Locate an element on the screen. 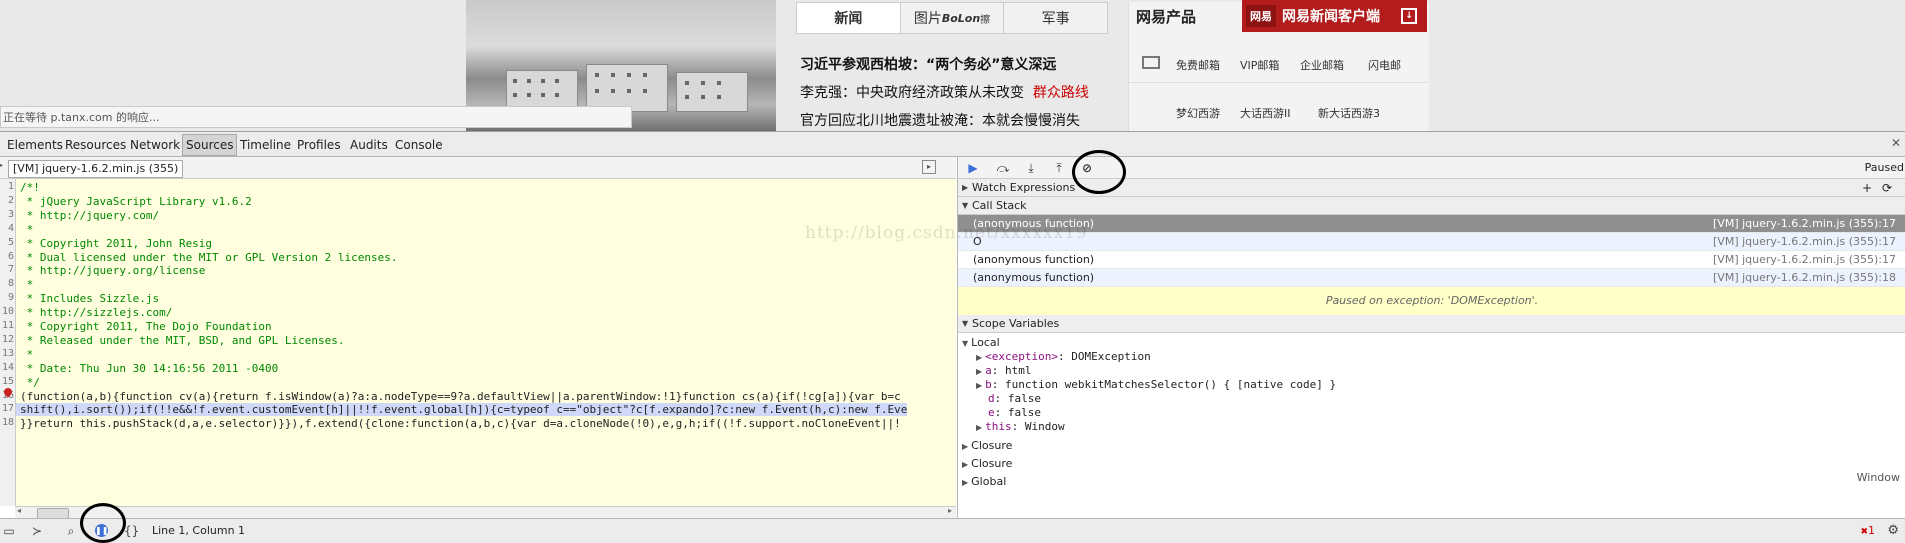 This screenshot has width=1905, height=543. line-number: 17 is located at coordinates (7, 408).